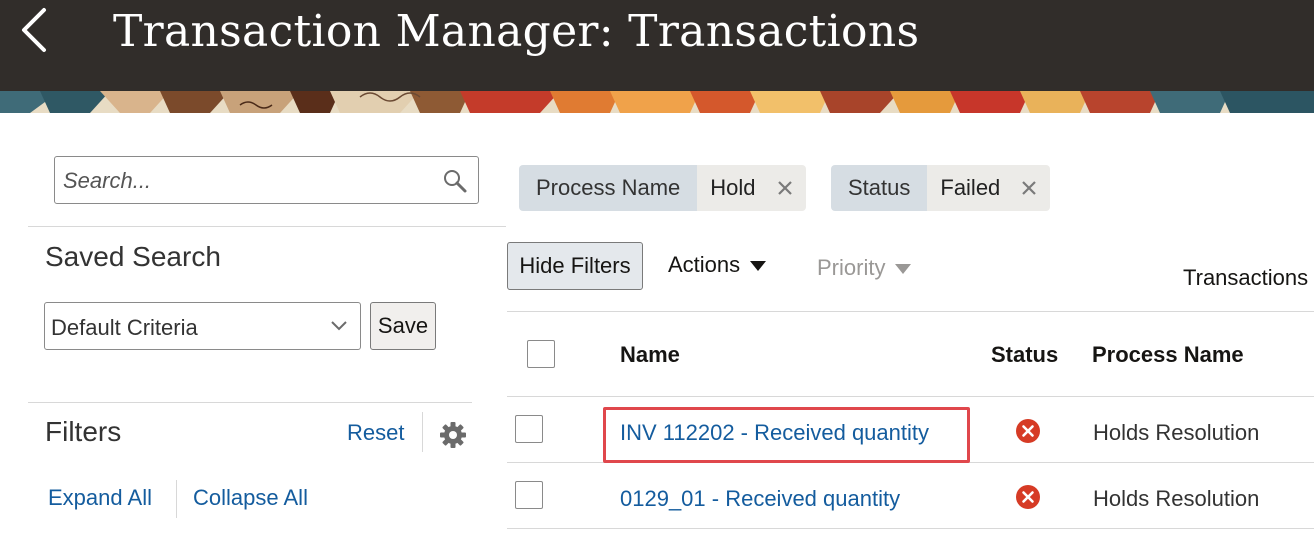 The image size is (1314, 542). I want to click on transaction-name-link: 0129_01 - Received quantity, so click(760, 499).